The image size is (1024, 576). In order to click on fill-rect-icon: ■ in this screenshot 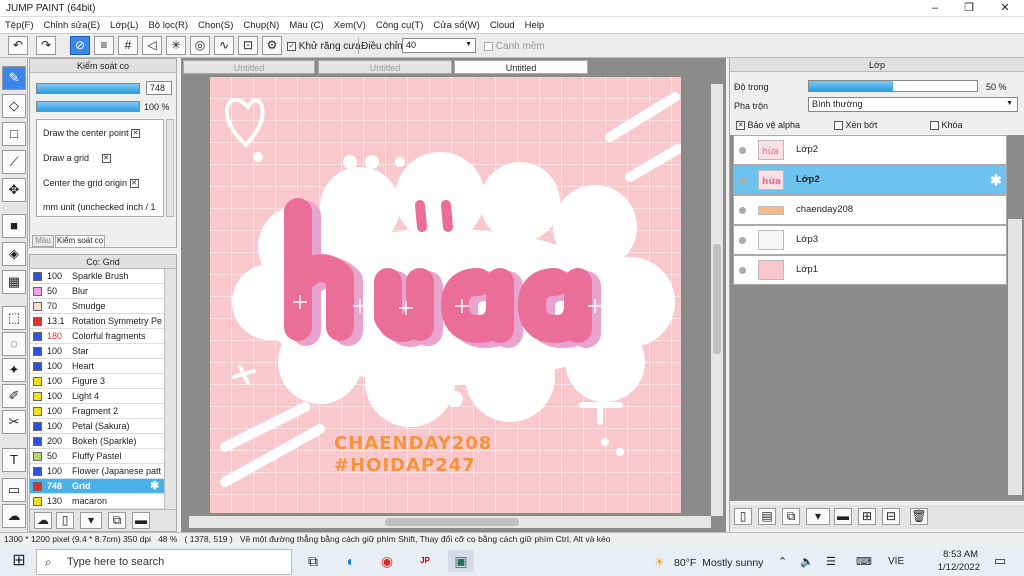, I will do `click(14, 226)`.